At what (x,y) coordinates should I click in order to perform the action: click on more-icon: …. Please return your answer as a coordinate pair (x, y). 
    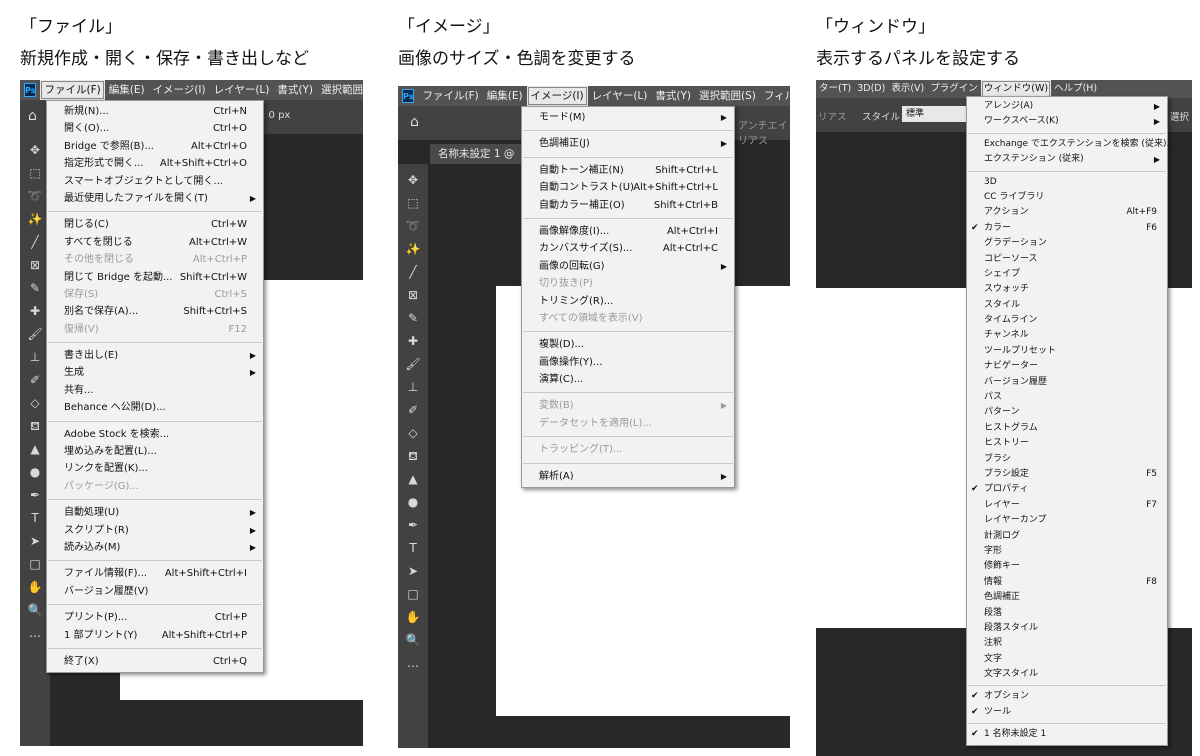
    Looking at the image, I should click on (413, 663).